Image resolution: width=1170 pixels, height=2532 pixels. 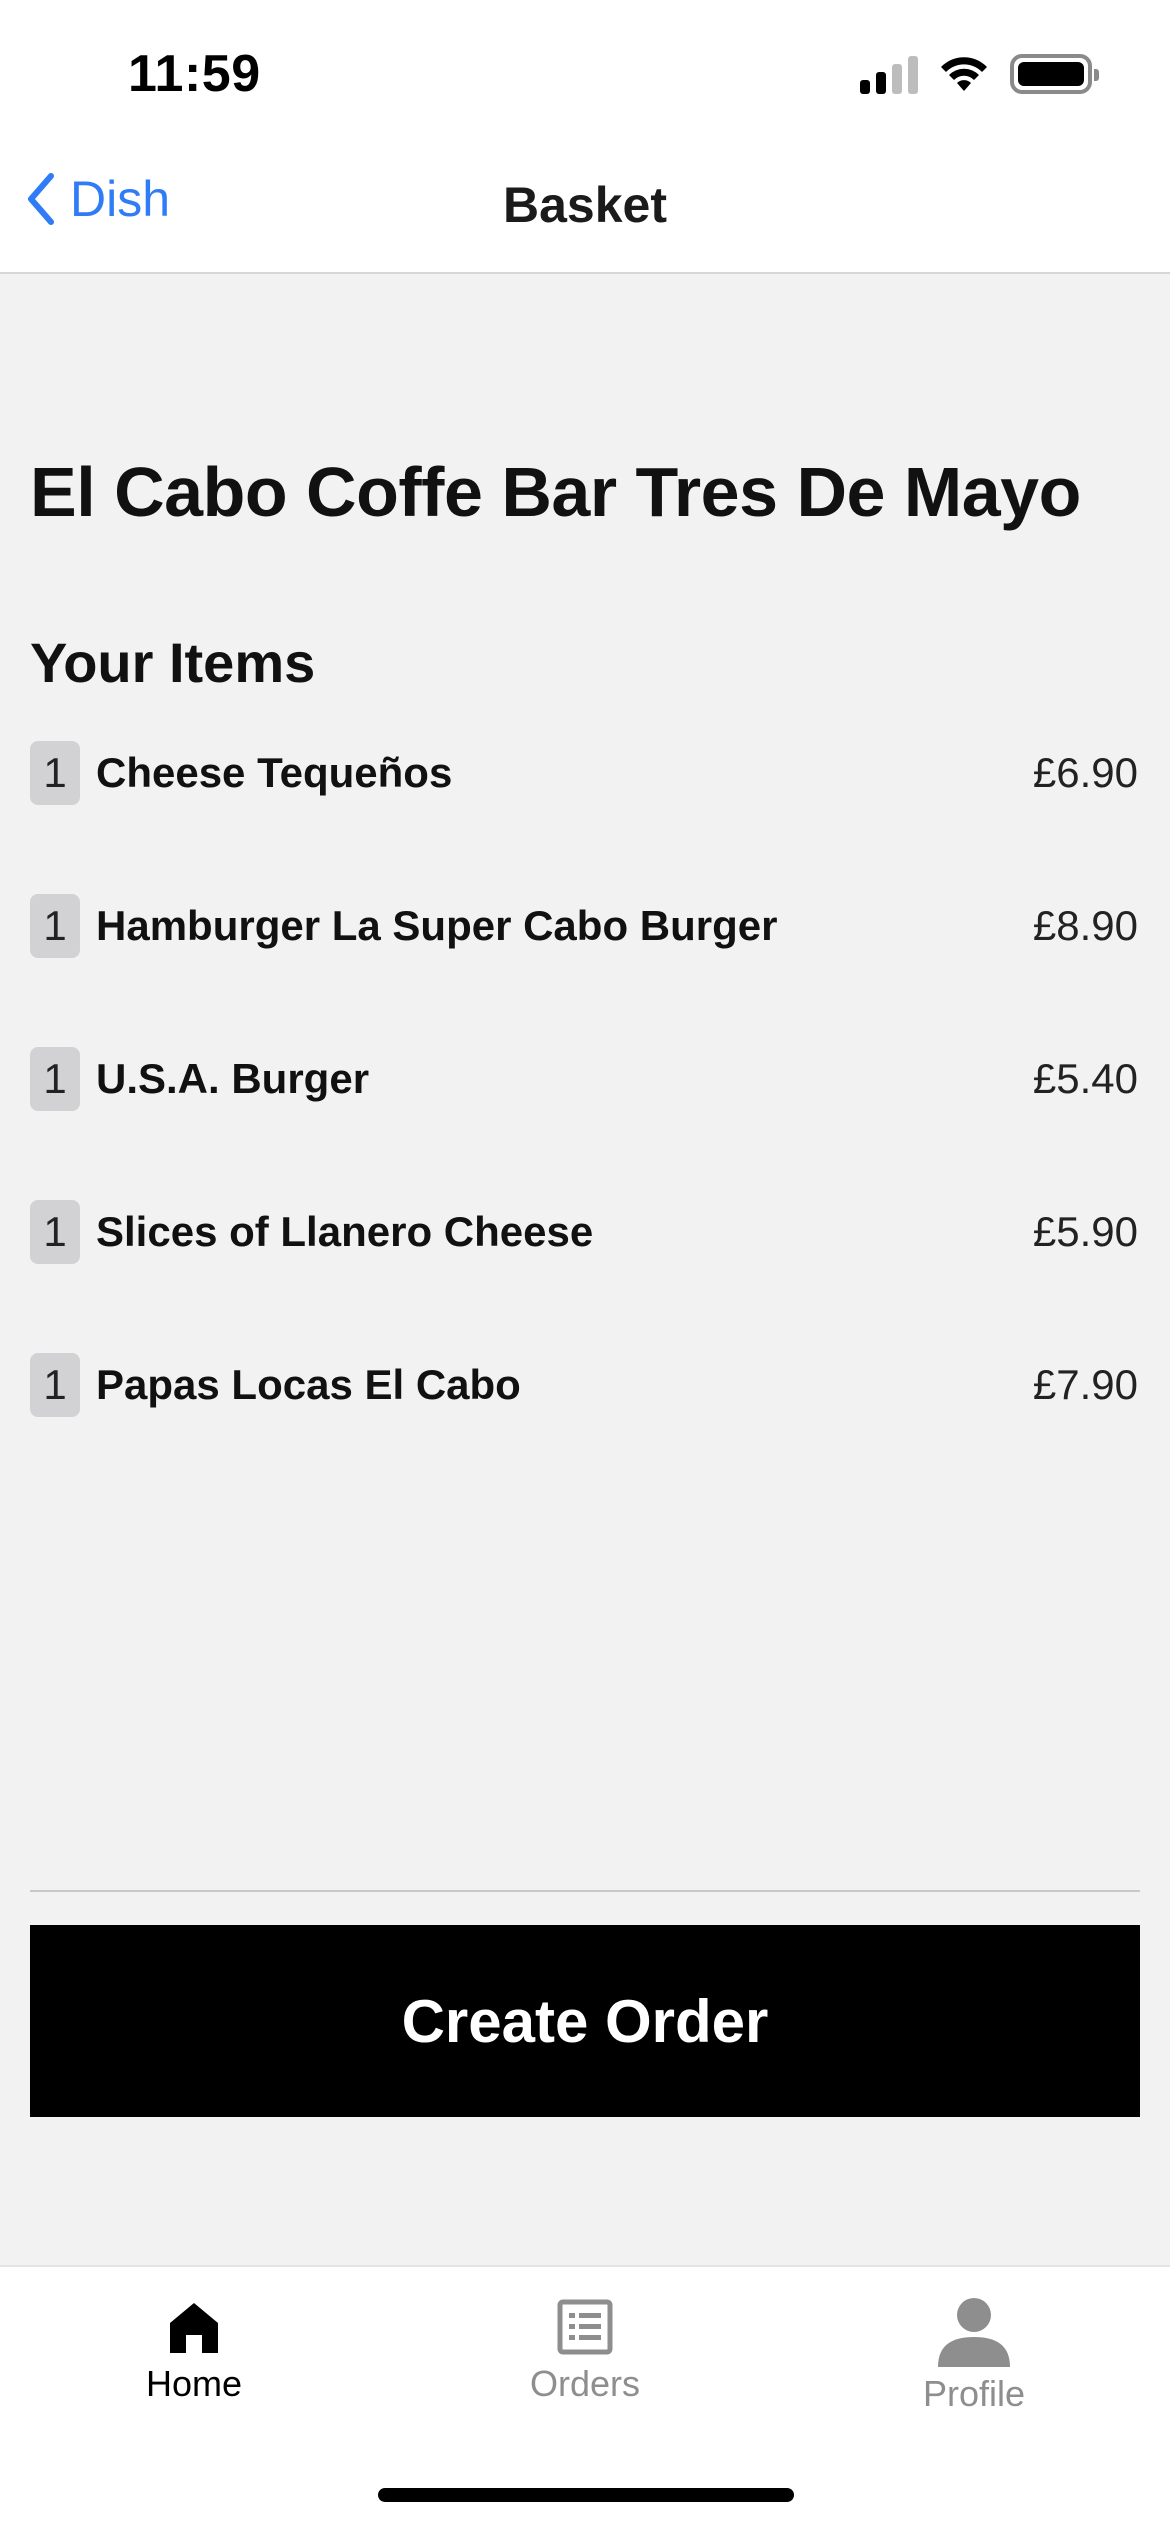 I want to click on tab-home: Home, so click(x=194, y=2351).